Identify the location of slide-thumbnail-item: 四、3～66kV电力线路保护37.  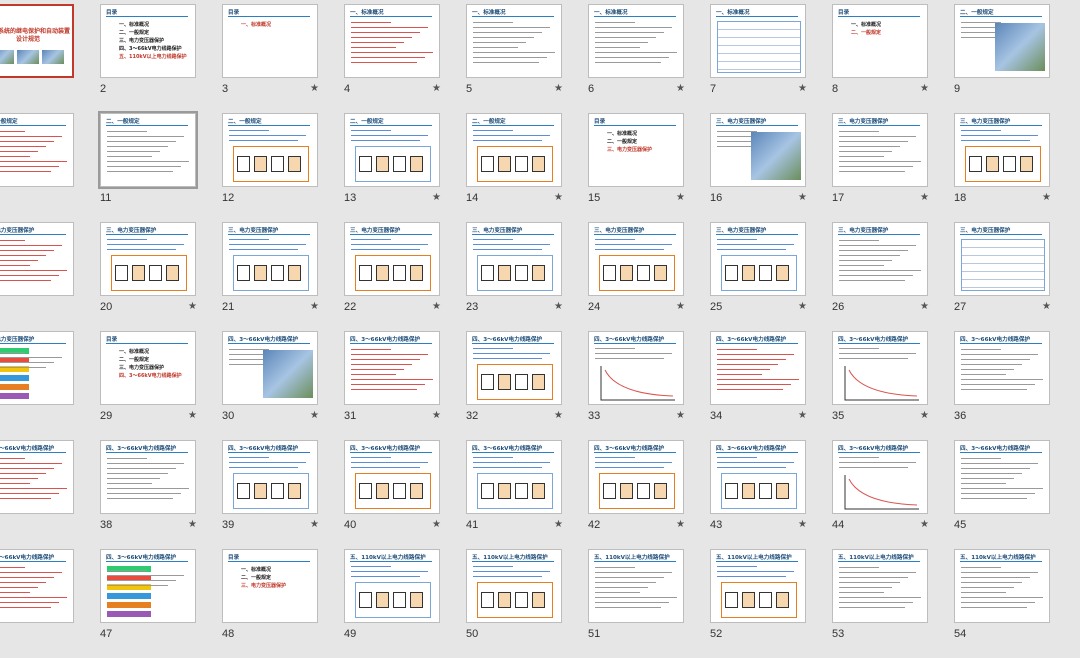
(50, 494).